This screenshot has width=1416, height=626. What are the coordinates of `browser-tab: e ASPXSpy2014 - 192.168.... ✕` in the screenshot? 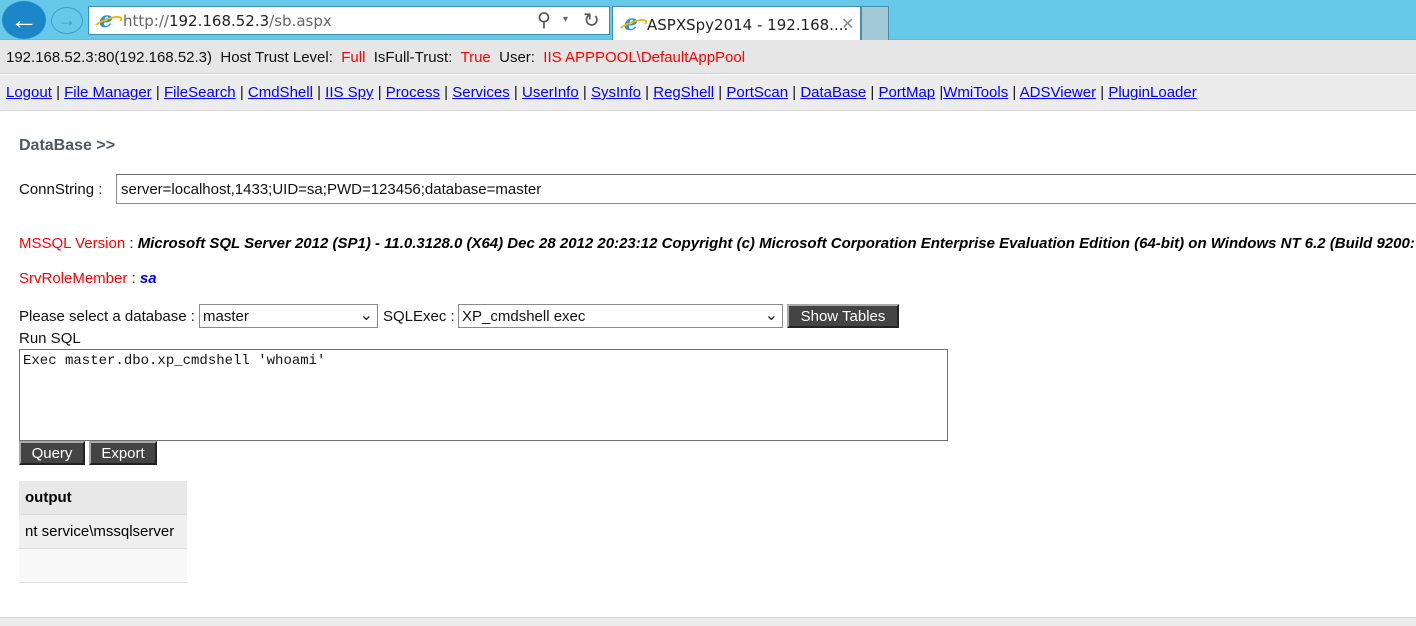 It's located at (736, 23).